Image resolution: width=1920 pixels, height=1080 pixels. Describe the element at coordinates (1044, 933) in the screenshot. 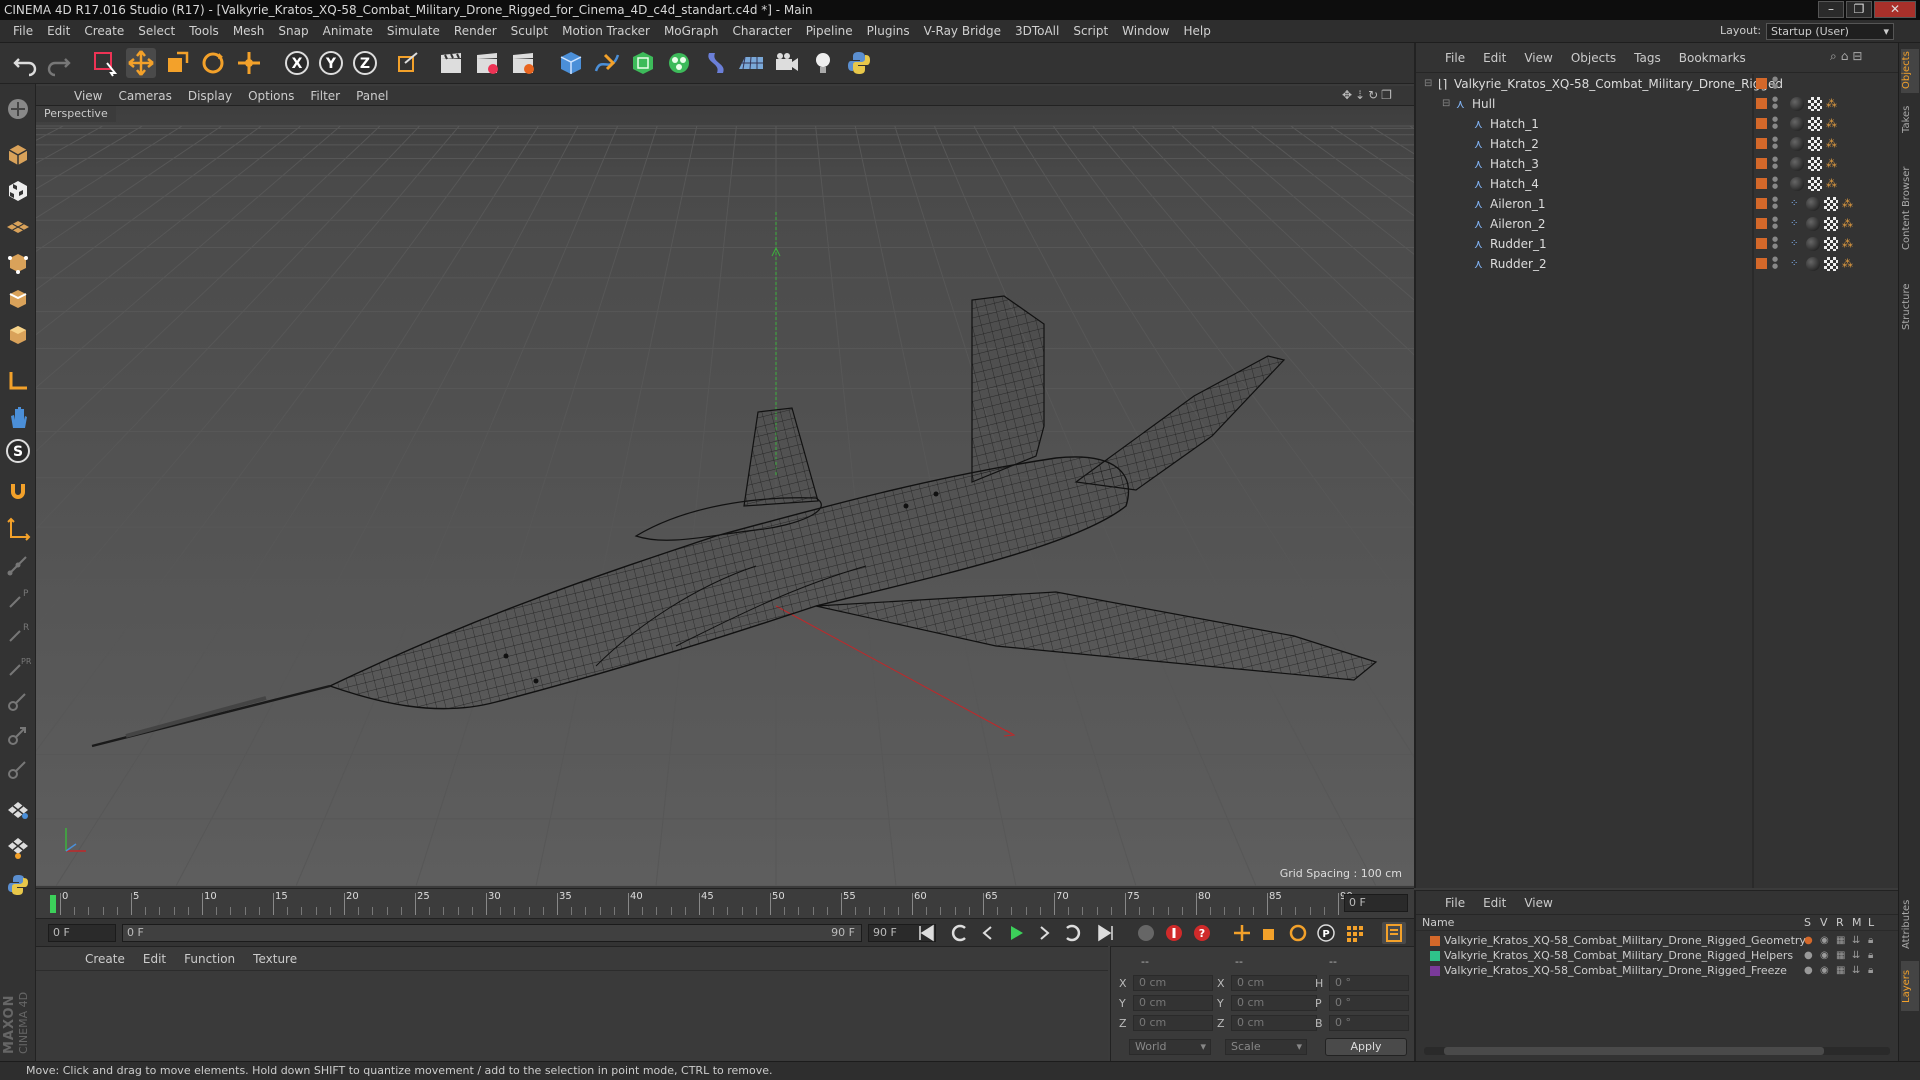

I see `next-frame-button` at that location.